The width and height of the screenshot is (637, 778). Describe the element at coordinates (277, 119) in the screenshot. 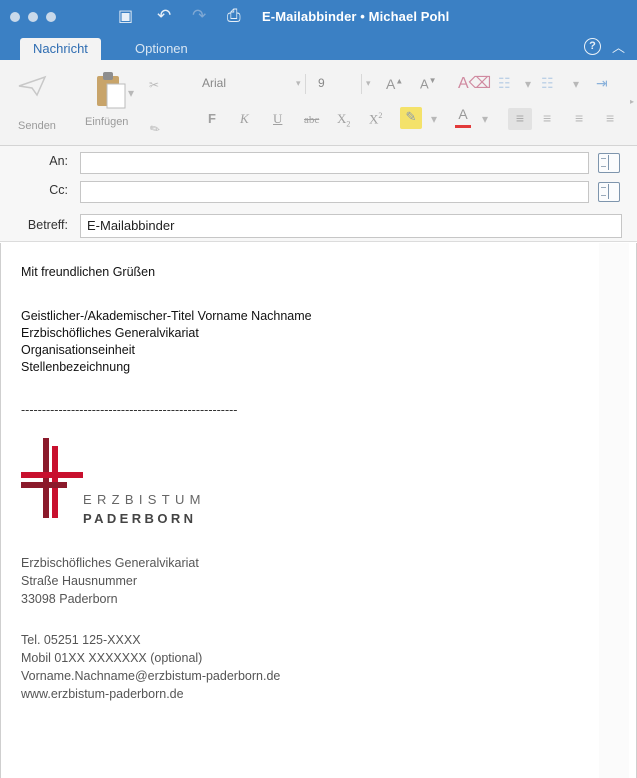

I see `underline-button: U` at that location.